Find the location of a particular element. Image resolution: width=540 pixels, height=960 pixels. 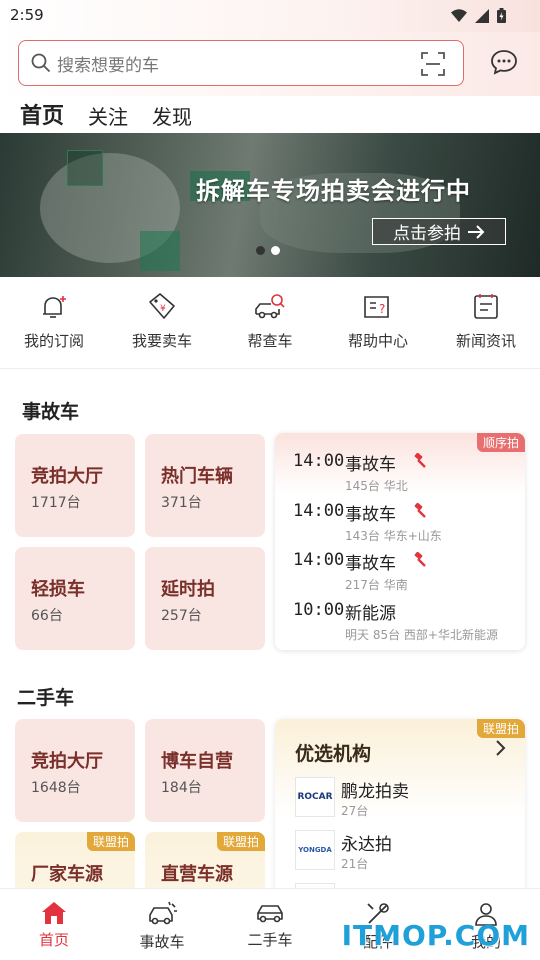

accident-car-icon is located at coordinates (163, 913).